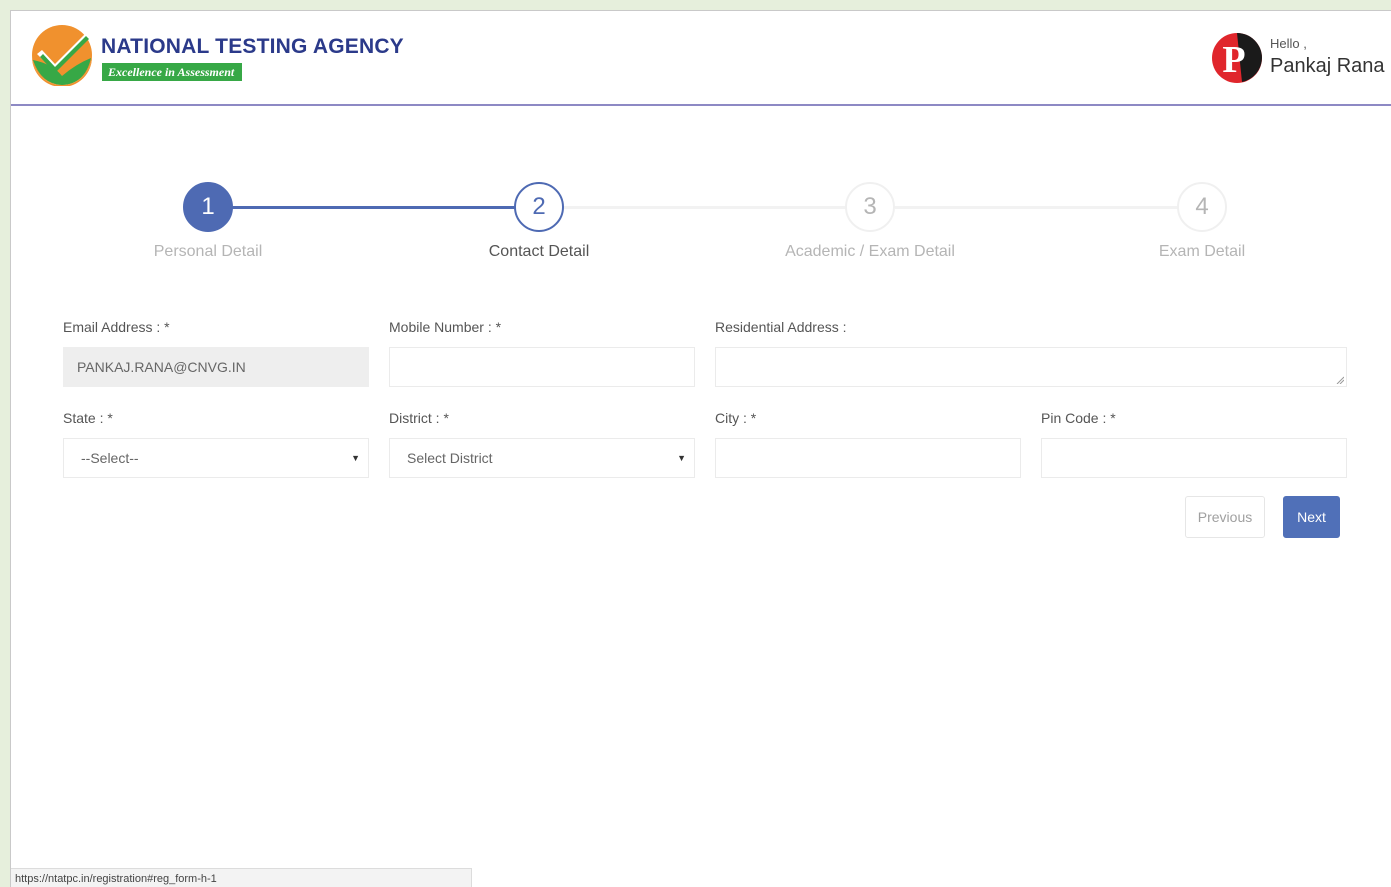  Describe the element at coordinates (1202, 251) in the screenshot. I see `step-4-label: Exam Detail` at that location.